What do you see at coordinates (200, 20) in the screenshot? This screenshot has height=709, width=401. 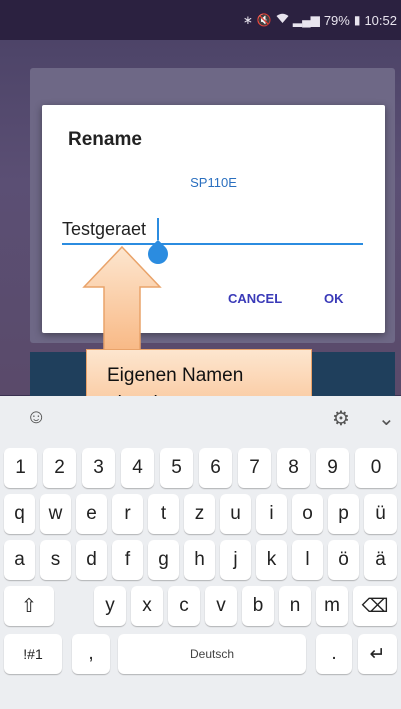 I see `status-bar: ∗ 🔇 ▂▄▆ 79% ▮ 10:52` at bounding box center [200, 20].